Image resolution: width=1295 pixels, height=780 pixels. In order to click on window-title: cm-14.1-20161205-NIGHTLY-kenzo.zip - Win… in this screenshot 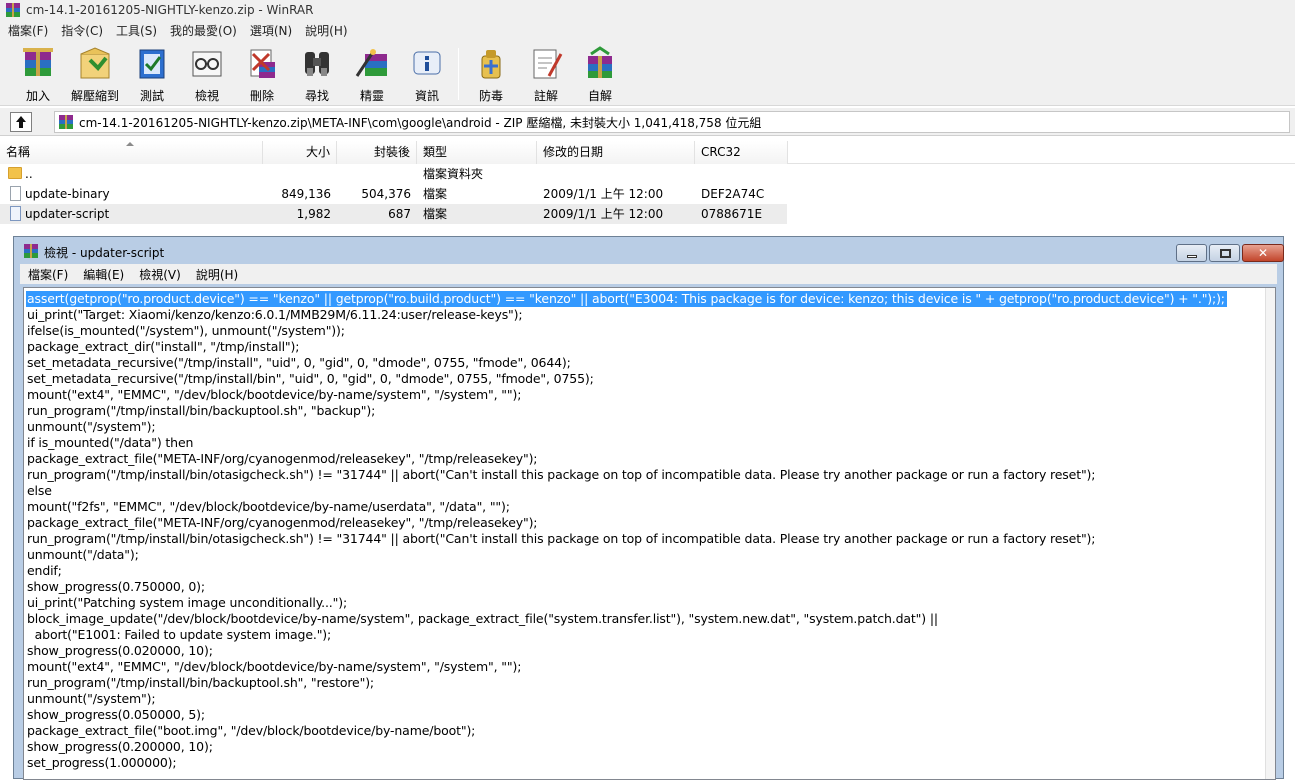, I will do `click(170, 10)`.